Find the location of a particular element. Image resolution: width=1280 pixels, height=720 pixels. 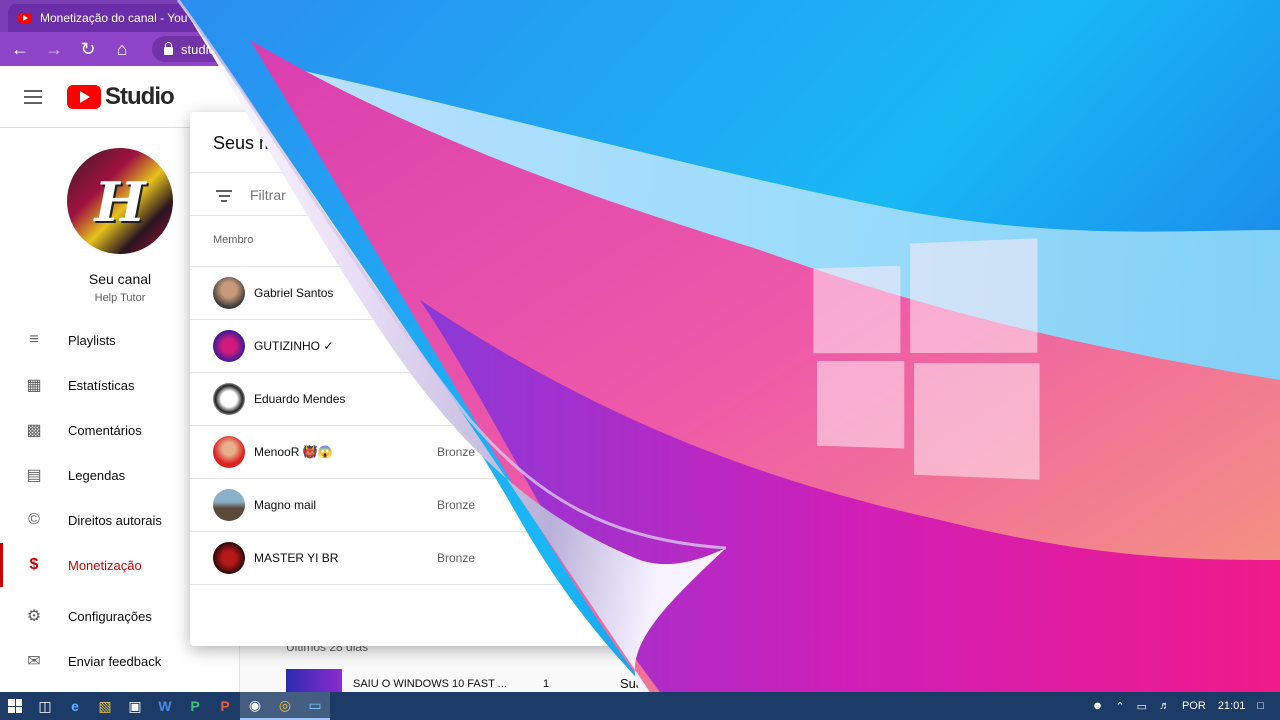

volume-icon: ♬ is located at coordinates (1164, 706).